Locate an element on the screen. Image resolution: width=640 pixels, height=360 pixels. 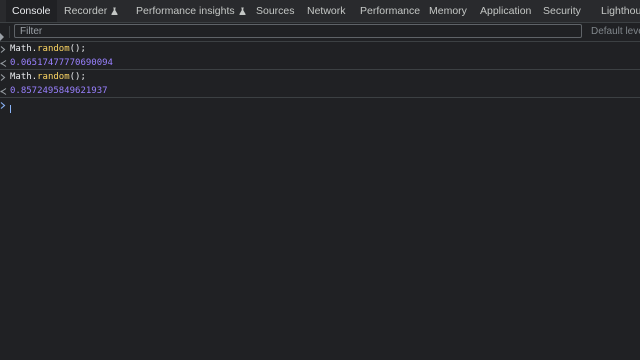
console-result-value: 0.8572495849621937 is located at coordinates (59, 91).